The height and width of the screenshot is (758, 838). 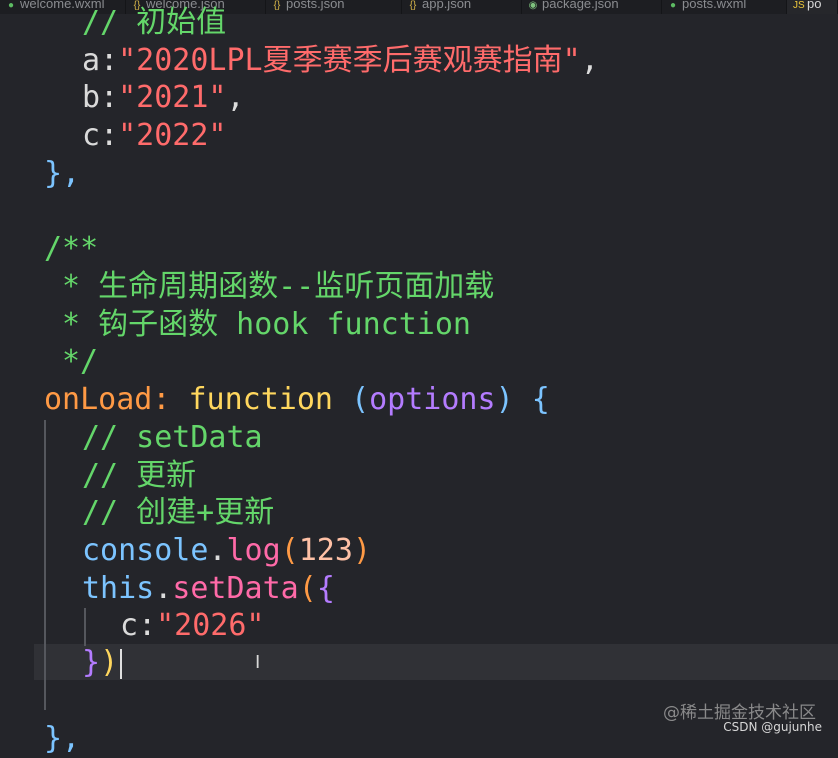 I want to click on function-keyword: function, so click(x=261, y=399).